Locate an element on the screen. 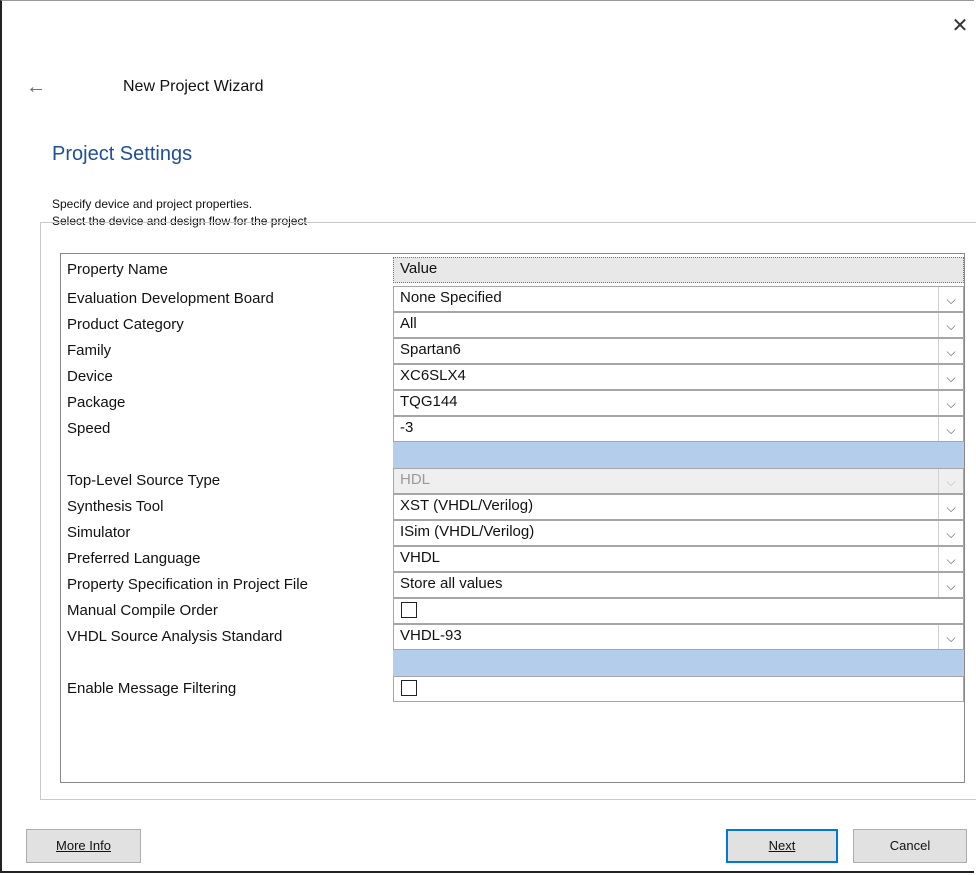 This screenshot has width=976, height=875. property-value-dropdown: All ⌵ is located at coordinates (678, 325).